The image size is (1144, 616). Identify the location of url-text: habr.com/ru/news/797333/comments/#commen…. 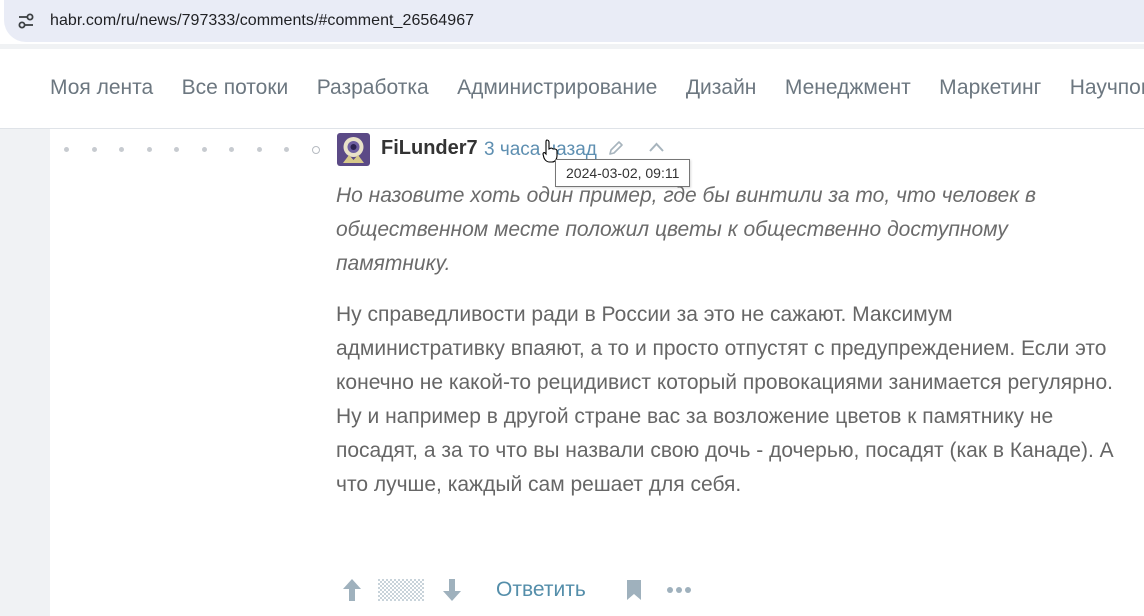
(262, 21).